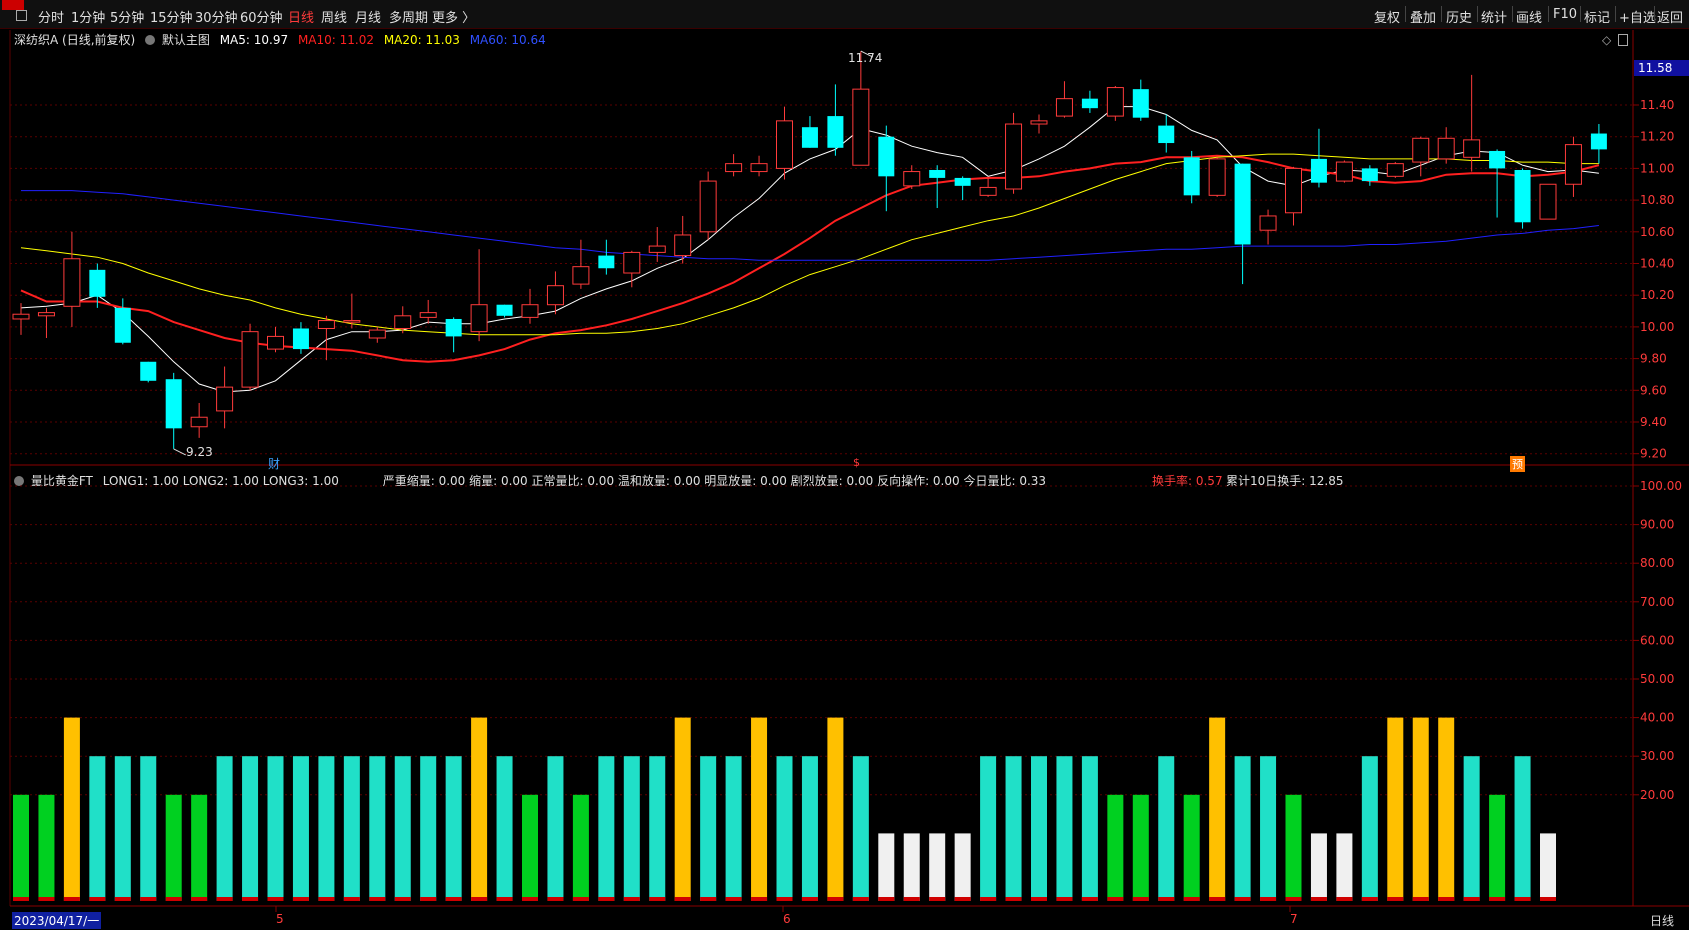  I want to click on mark-button: 标记, so click(1597, 16).